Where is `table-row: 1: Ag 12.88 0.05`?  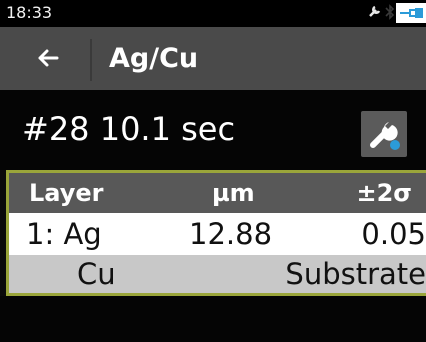 table-row: 1: Ag 12.88 0.05 is located at coordinates (217, 234).